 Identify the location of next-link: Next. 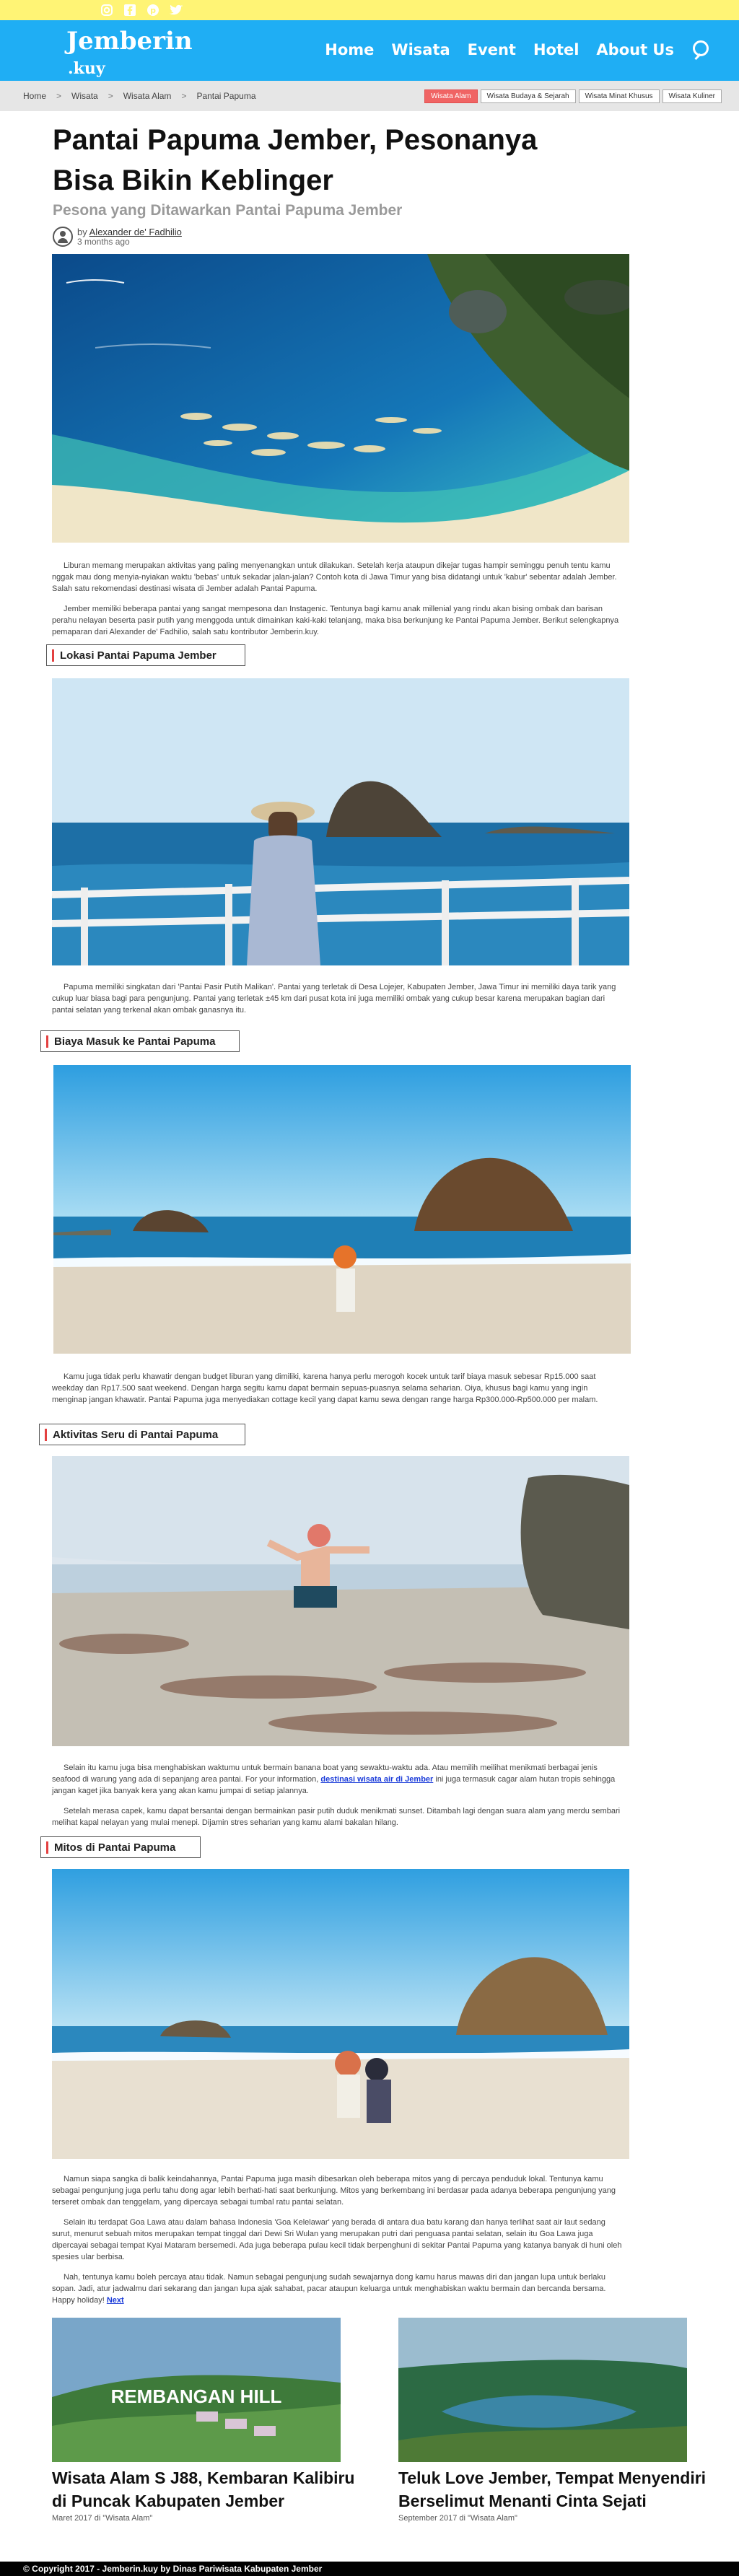
(116, 2300).